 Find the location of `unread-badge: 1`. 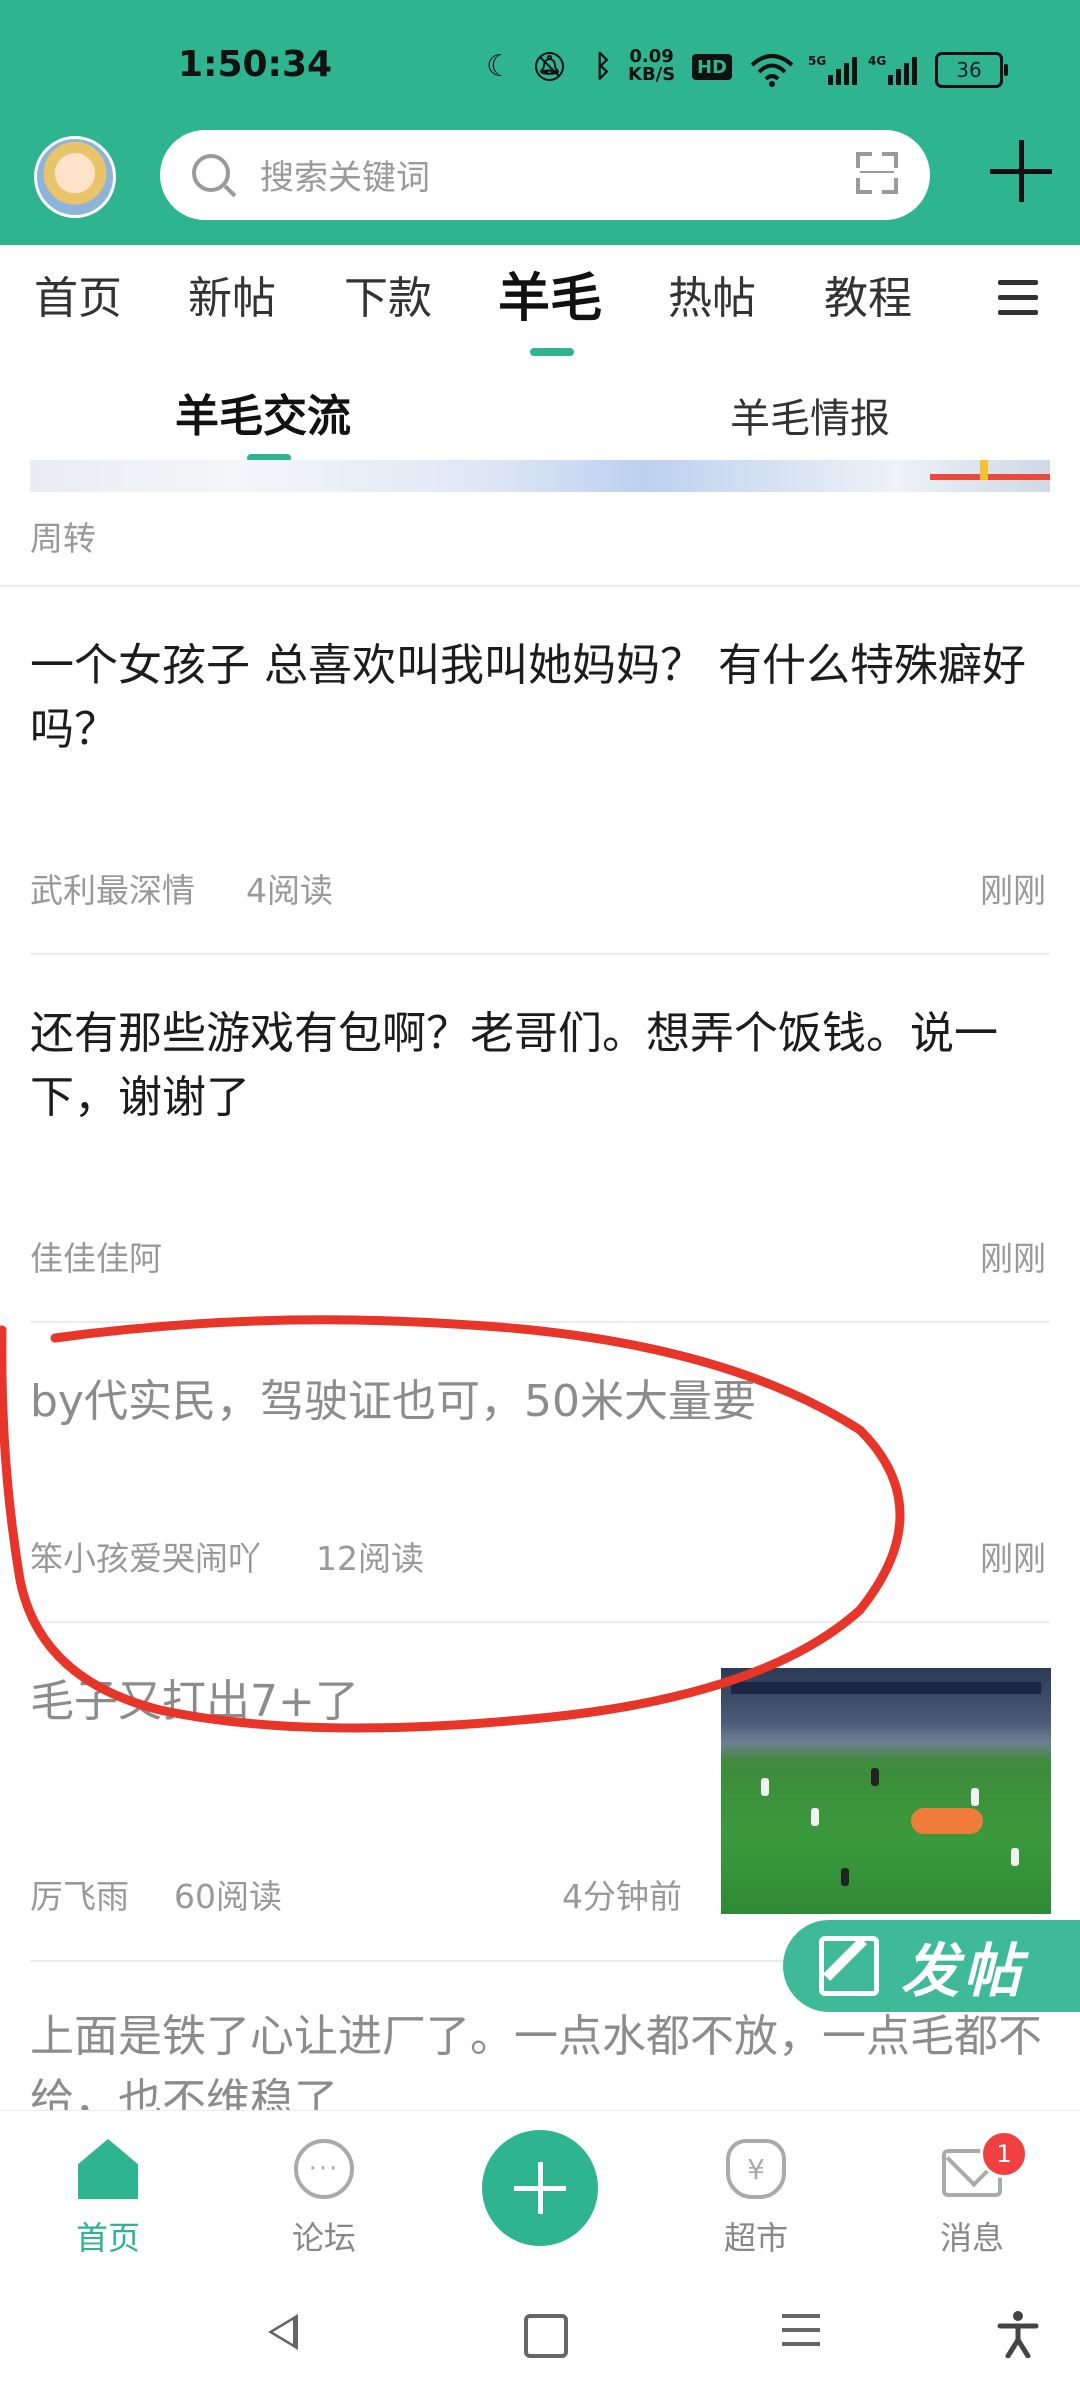

unread-badge: 1 is located at coordinates (1004, 2154).